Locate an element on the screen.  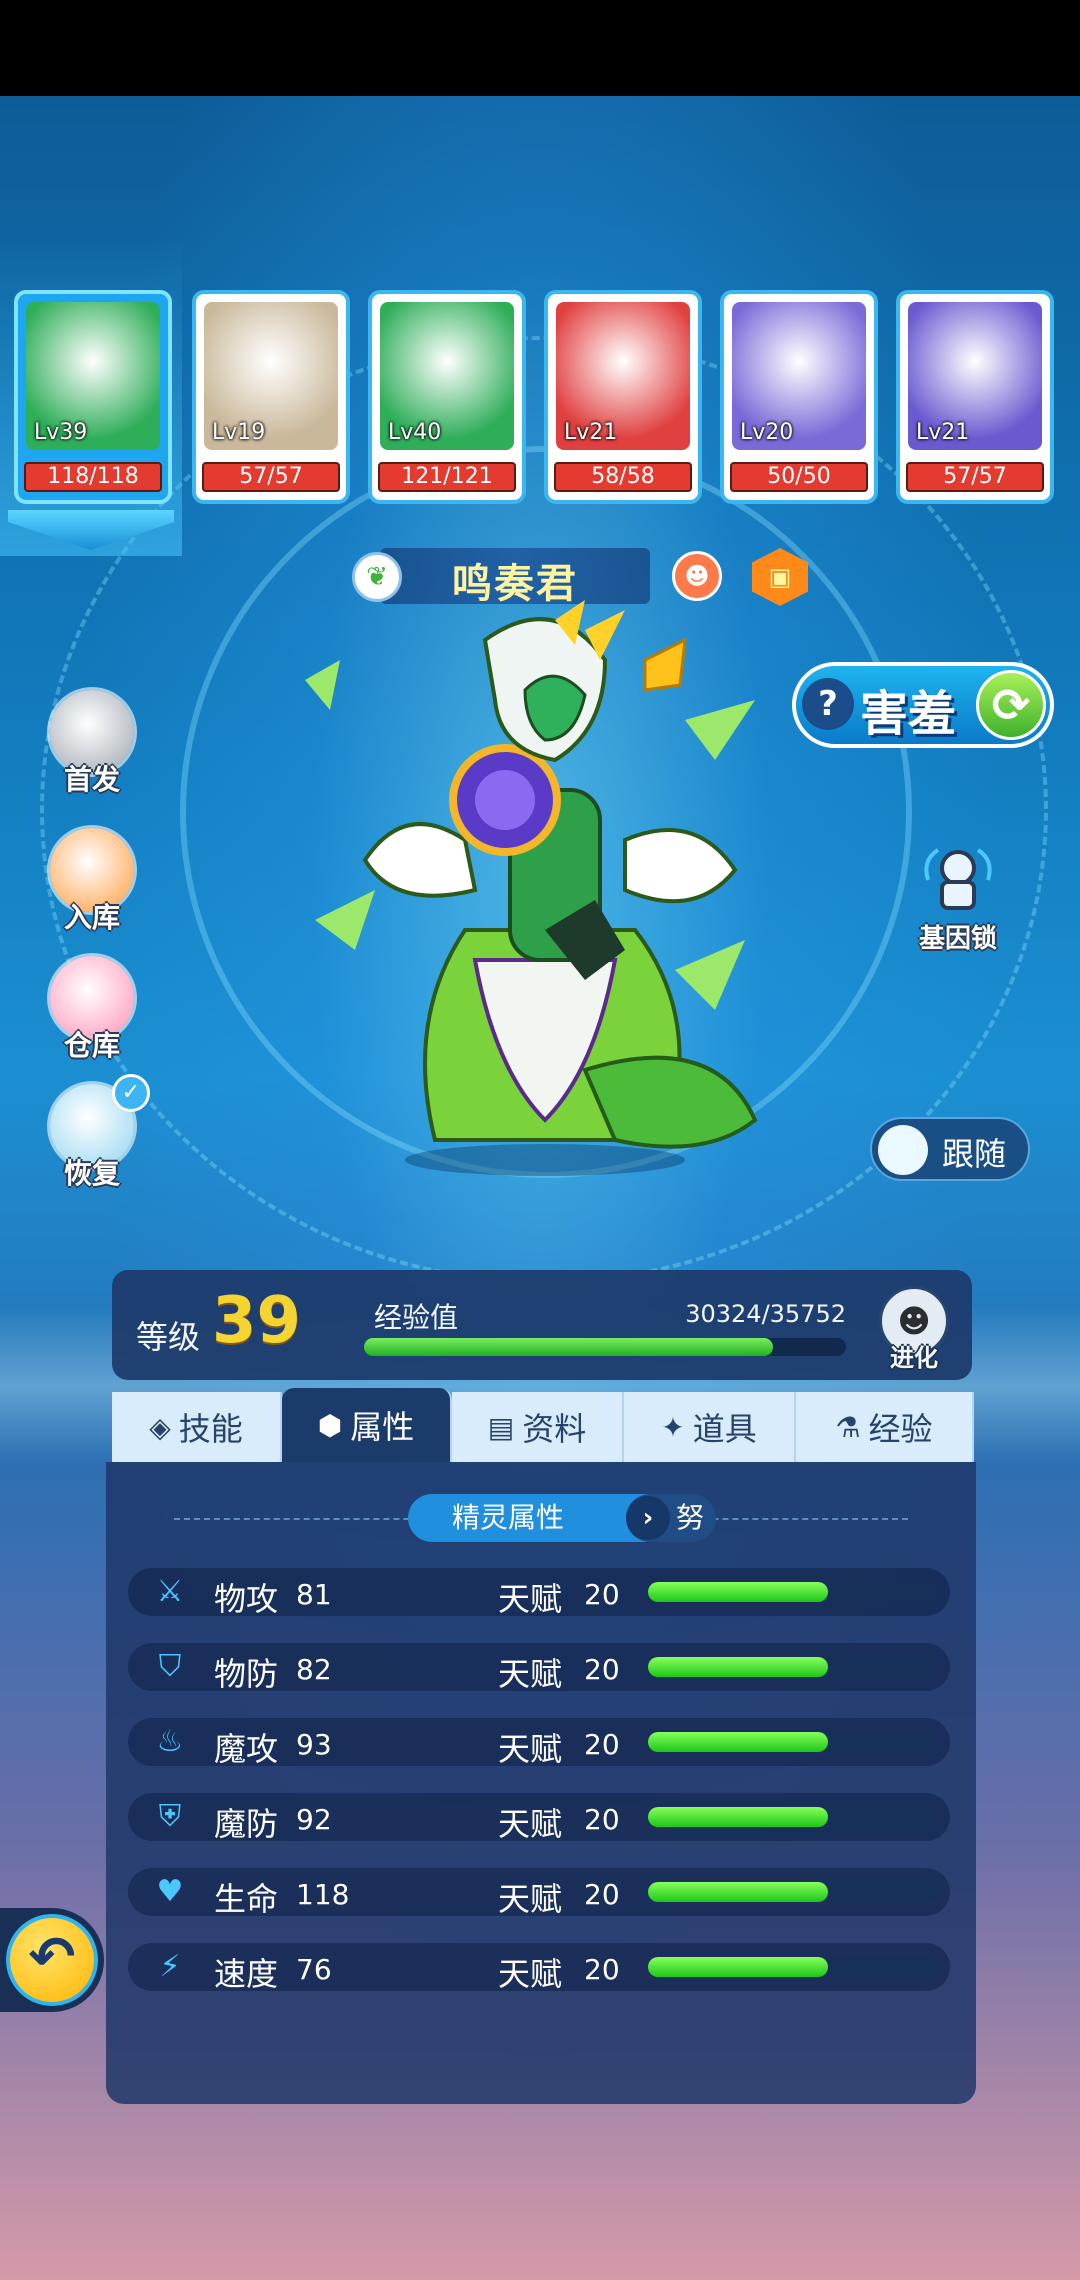
flask-icon: ⚗ is located at coordinates (848, 1427).